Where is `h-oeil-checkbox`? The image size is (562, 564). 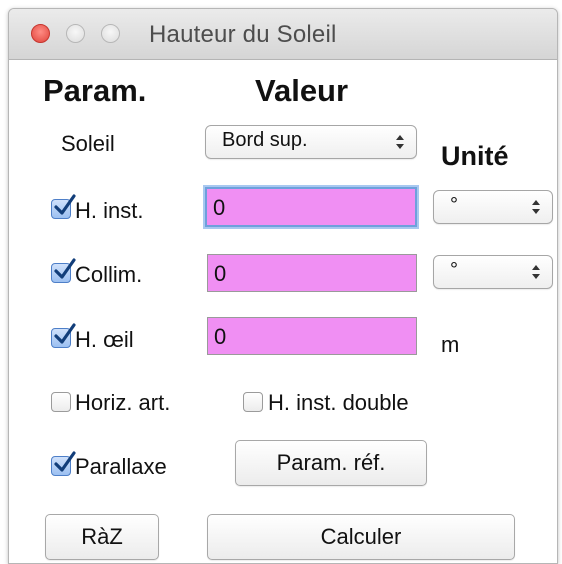
h-oeil-checkbox is located at coordinates (63, 335).